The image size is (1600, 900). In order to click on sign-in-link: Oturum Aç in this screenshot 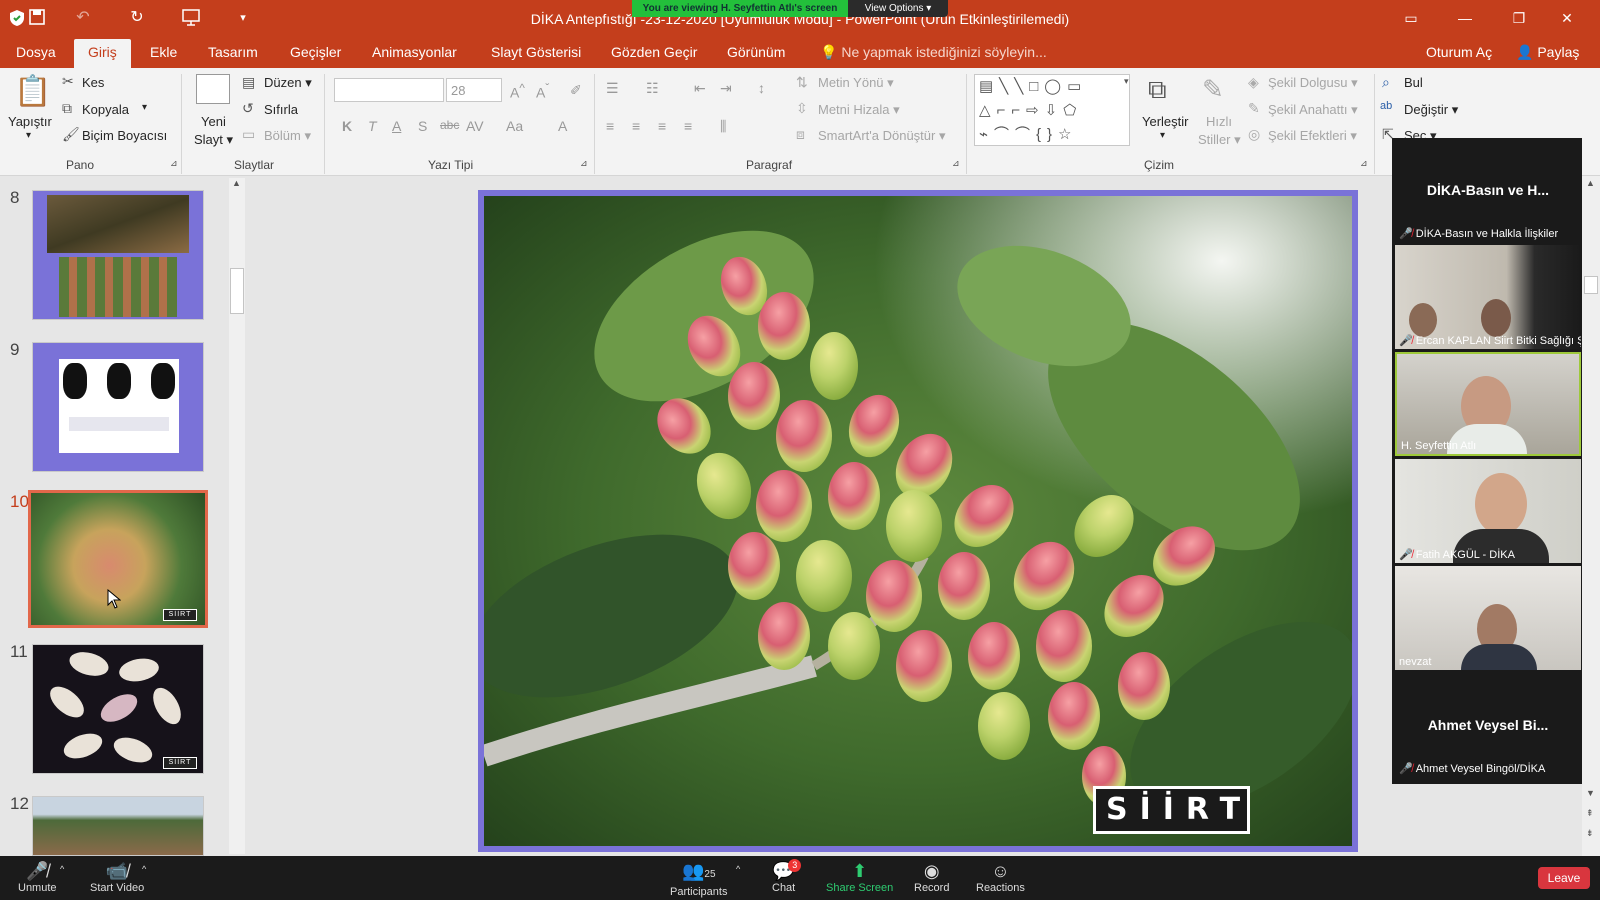, I will do `click(1459, 52)`.